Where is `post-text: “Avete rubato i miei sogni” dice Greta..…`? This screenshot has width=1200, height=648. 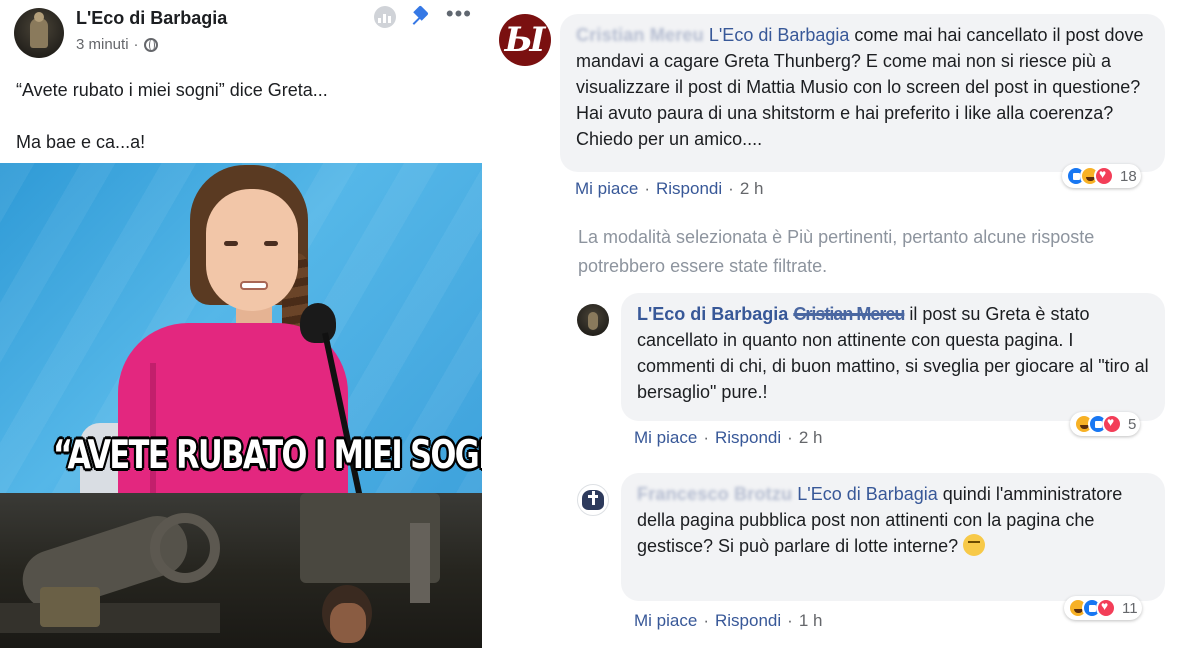 post-text: “Avete rubato i miei sogni” dice Greta..… is located at coordinates (172, 116).